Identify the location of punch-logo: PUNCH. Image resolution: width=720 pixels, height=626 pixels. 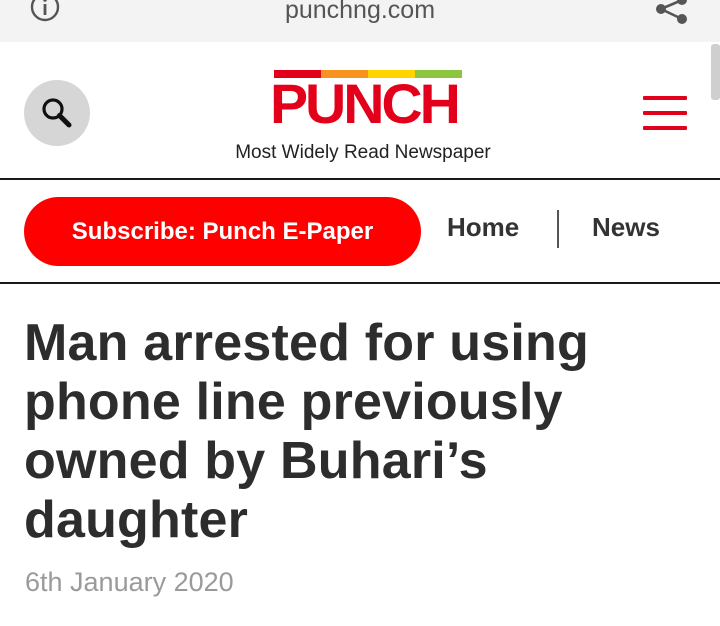
(367, 101).